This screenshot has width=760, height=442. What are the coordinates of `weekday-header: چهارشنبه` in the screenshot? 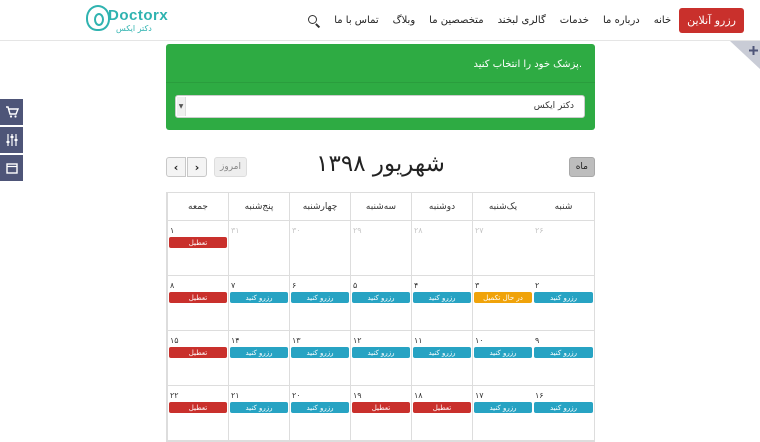 It's located at (319, 206).